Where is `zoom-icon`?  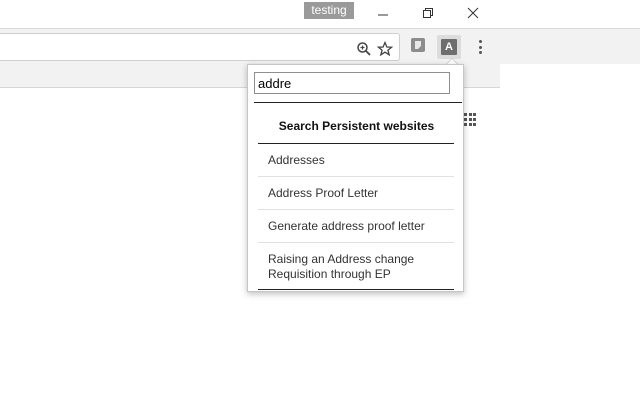
zoom-icon is located at coordinates (364, 49).